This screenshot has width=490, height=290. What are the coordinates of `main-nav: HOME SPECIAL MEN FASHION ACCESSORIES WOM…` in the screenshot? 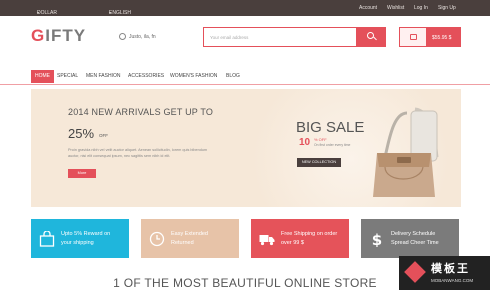 It's located at (246, 76).